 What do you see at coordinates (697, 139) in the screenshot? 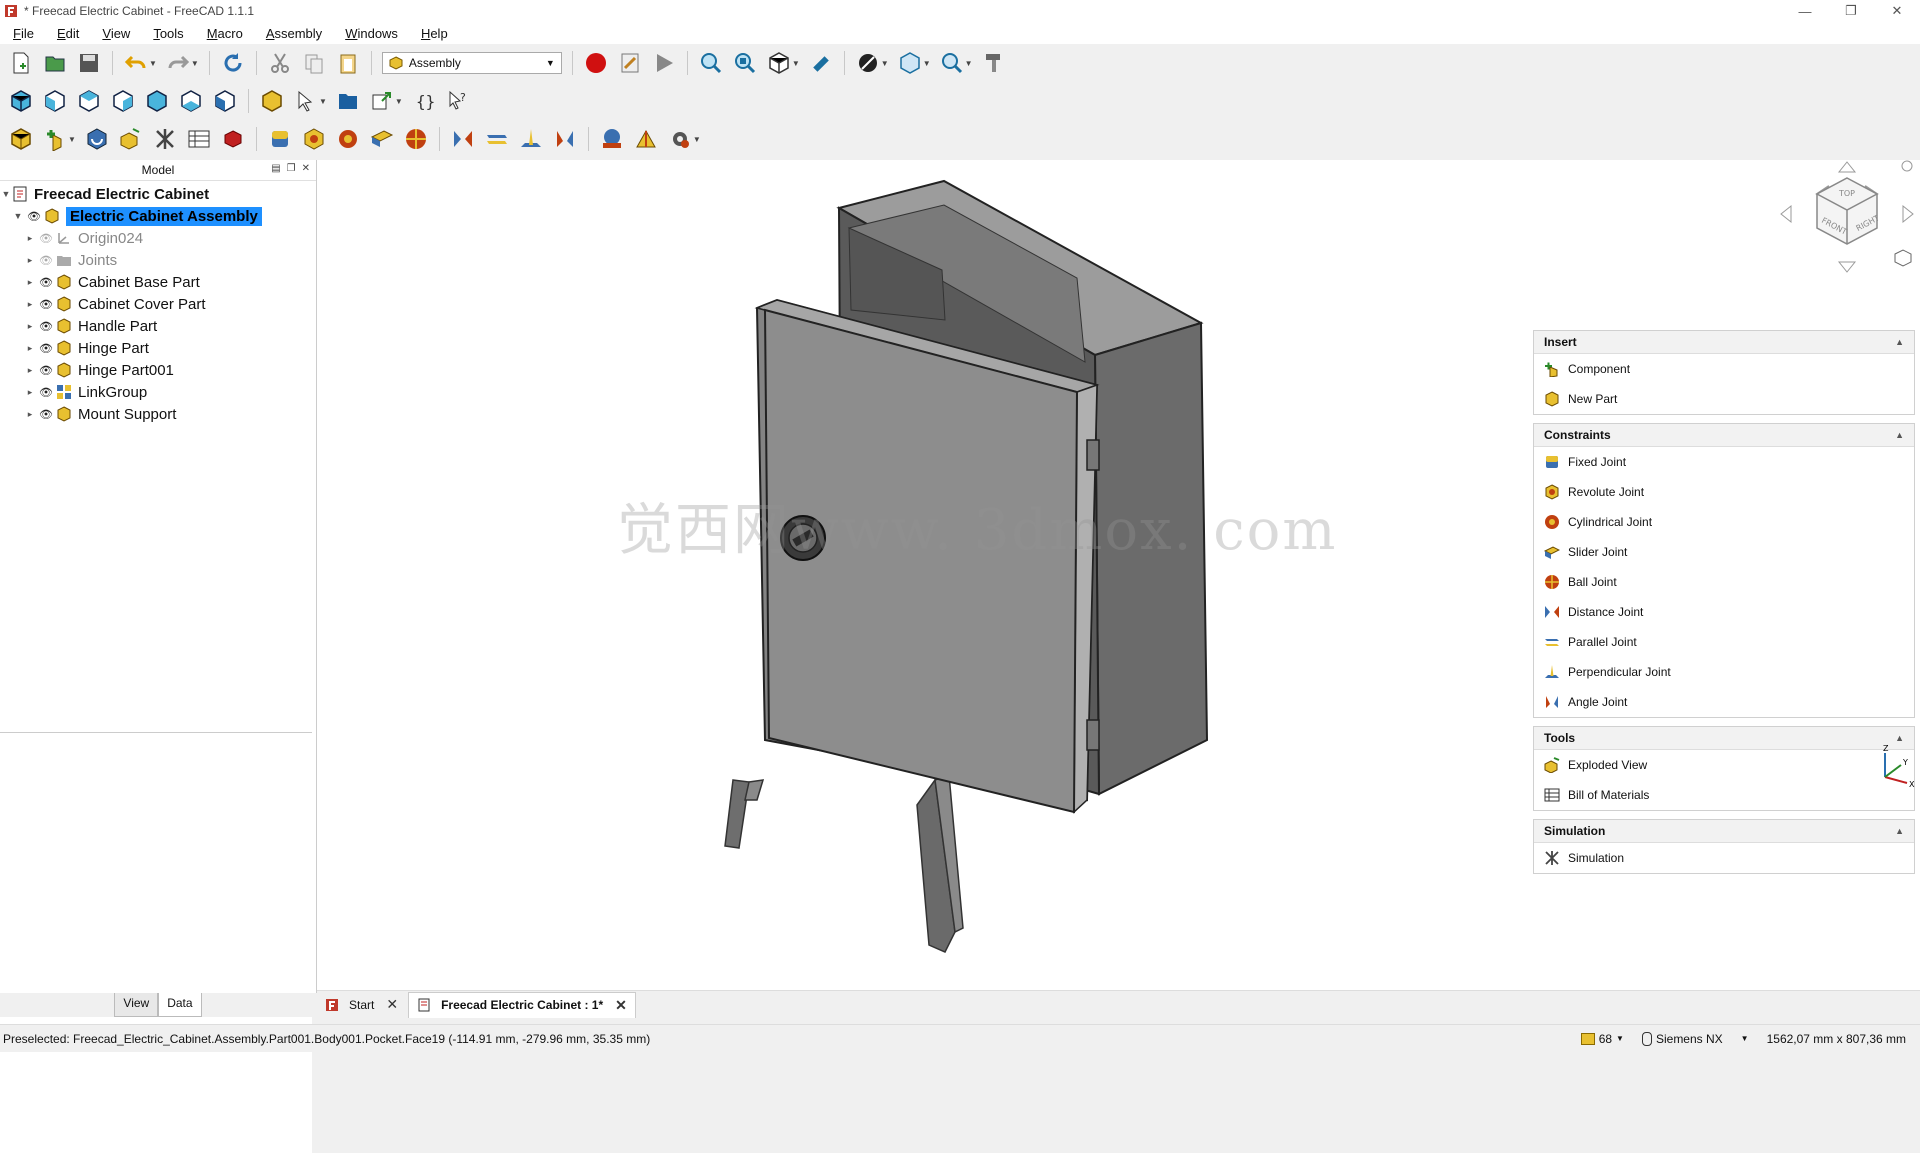
I see `settings-dropdown-icon: ▼` at bounding box center [697, 139].